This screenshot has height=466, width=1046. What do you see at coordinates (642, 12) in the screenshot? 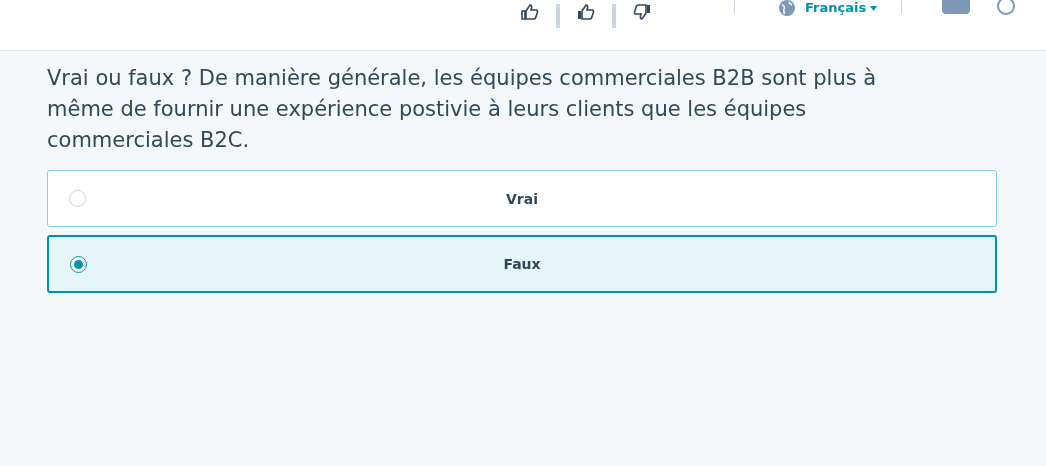
I see `thumbs-down-icon` at bounding box center [642, 12].